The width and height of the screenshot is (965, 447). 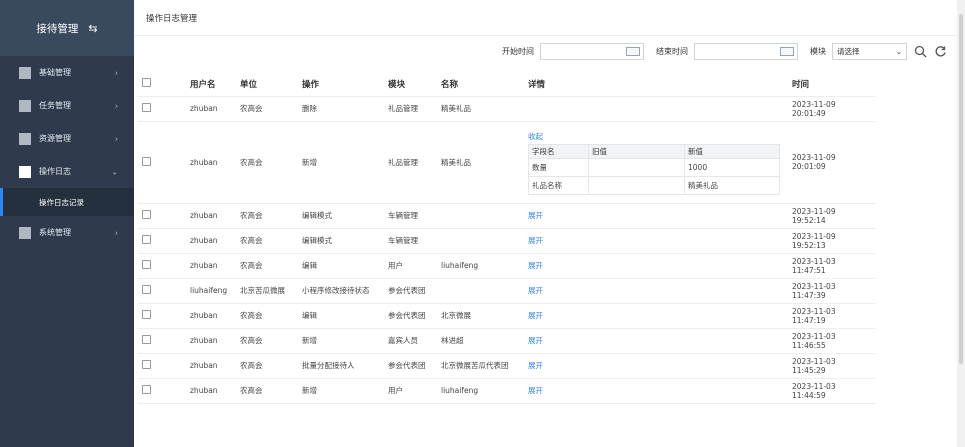 What do you see at coordinates (656, 136) in the screenshot?
I see `collapse-link: 收起` at bounding box center [656, 136].